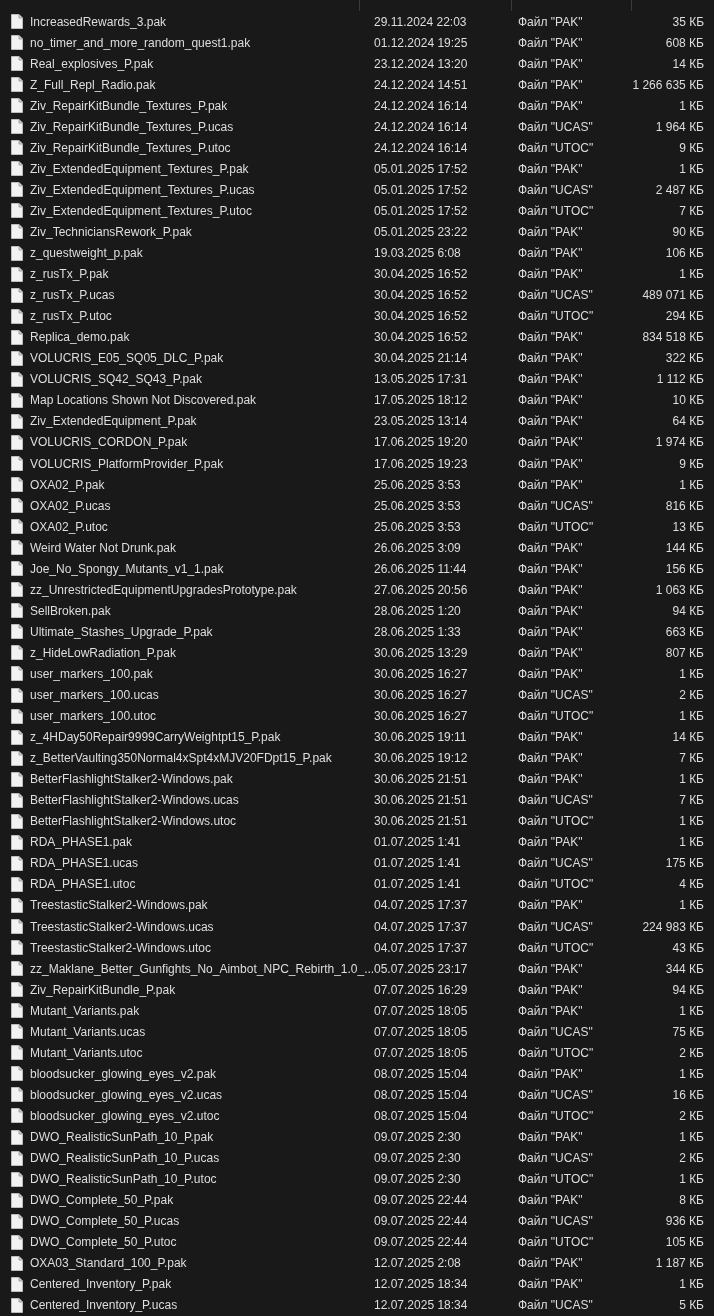 This screenshot has width=714, height=1316. I want to click on file-name: z_HideLowRadiation_P.pak, so click(103, 652).